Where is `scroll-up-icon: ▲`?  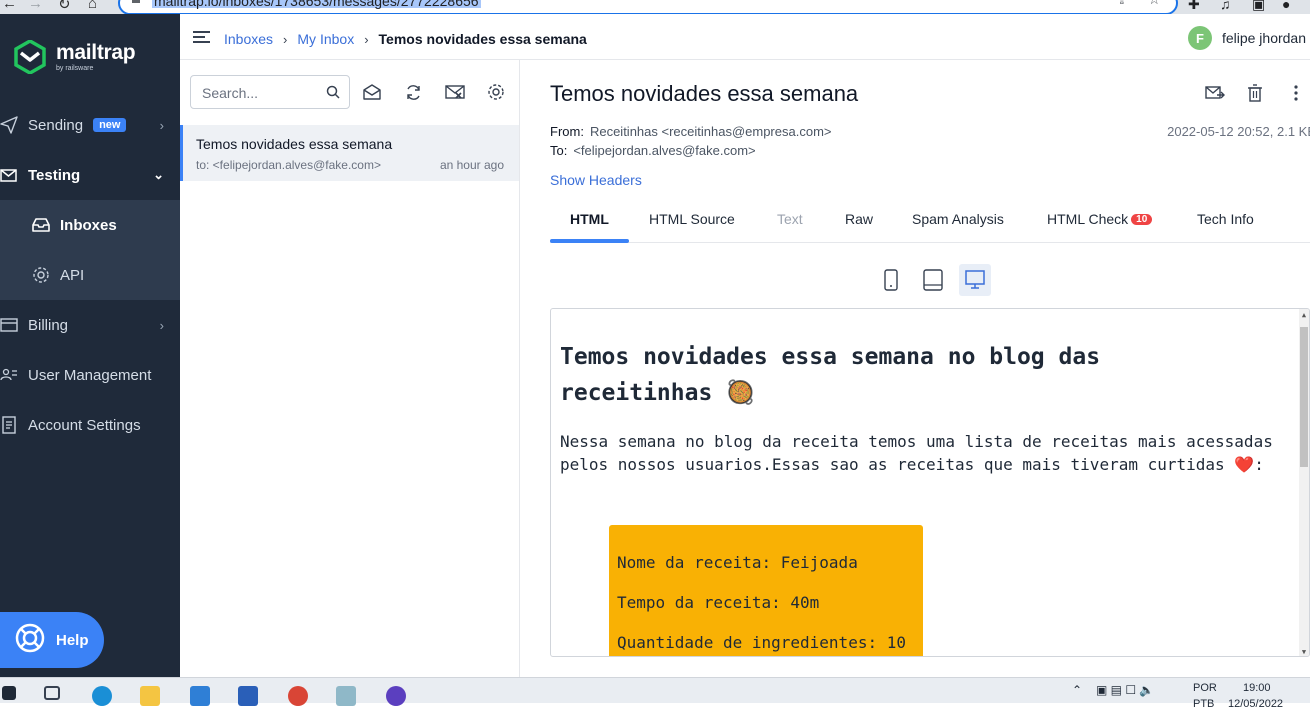 scroll-up-icon: ▲ is located at coordinates (1304, 315).